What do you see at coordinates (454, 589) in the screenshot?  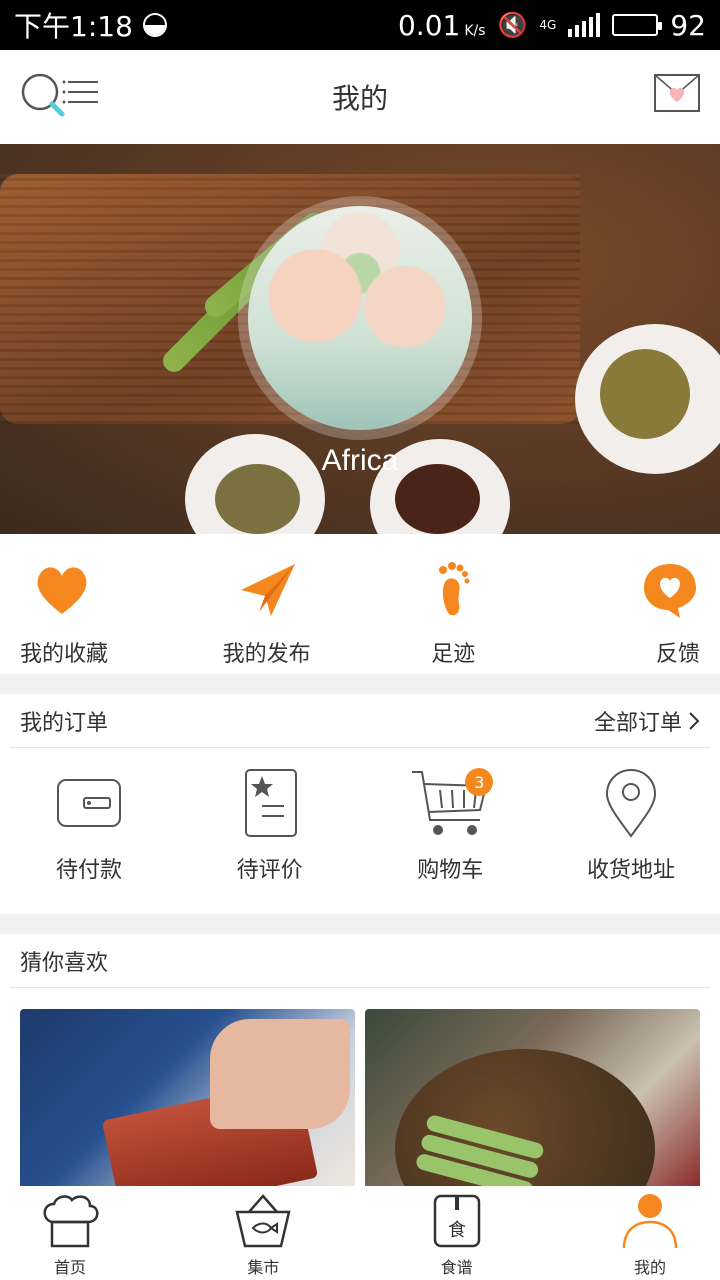 I see `footprint-icon` at bounding box center [454, 589].